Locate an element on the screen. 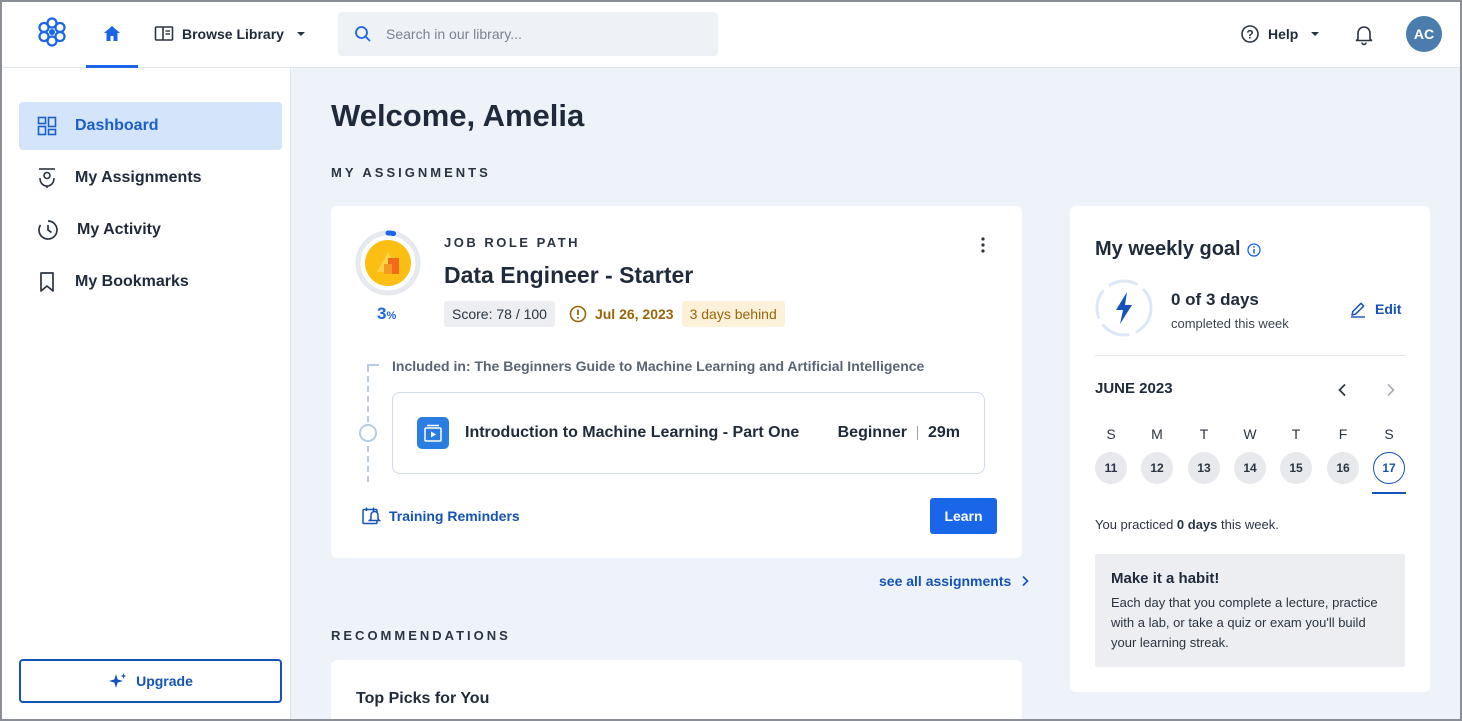  bell-icon is located at coordinates (1364, 34).